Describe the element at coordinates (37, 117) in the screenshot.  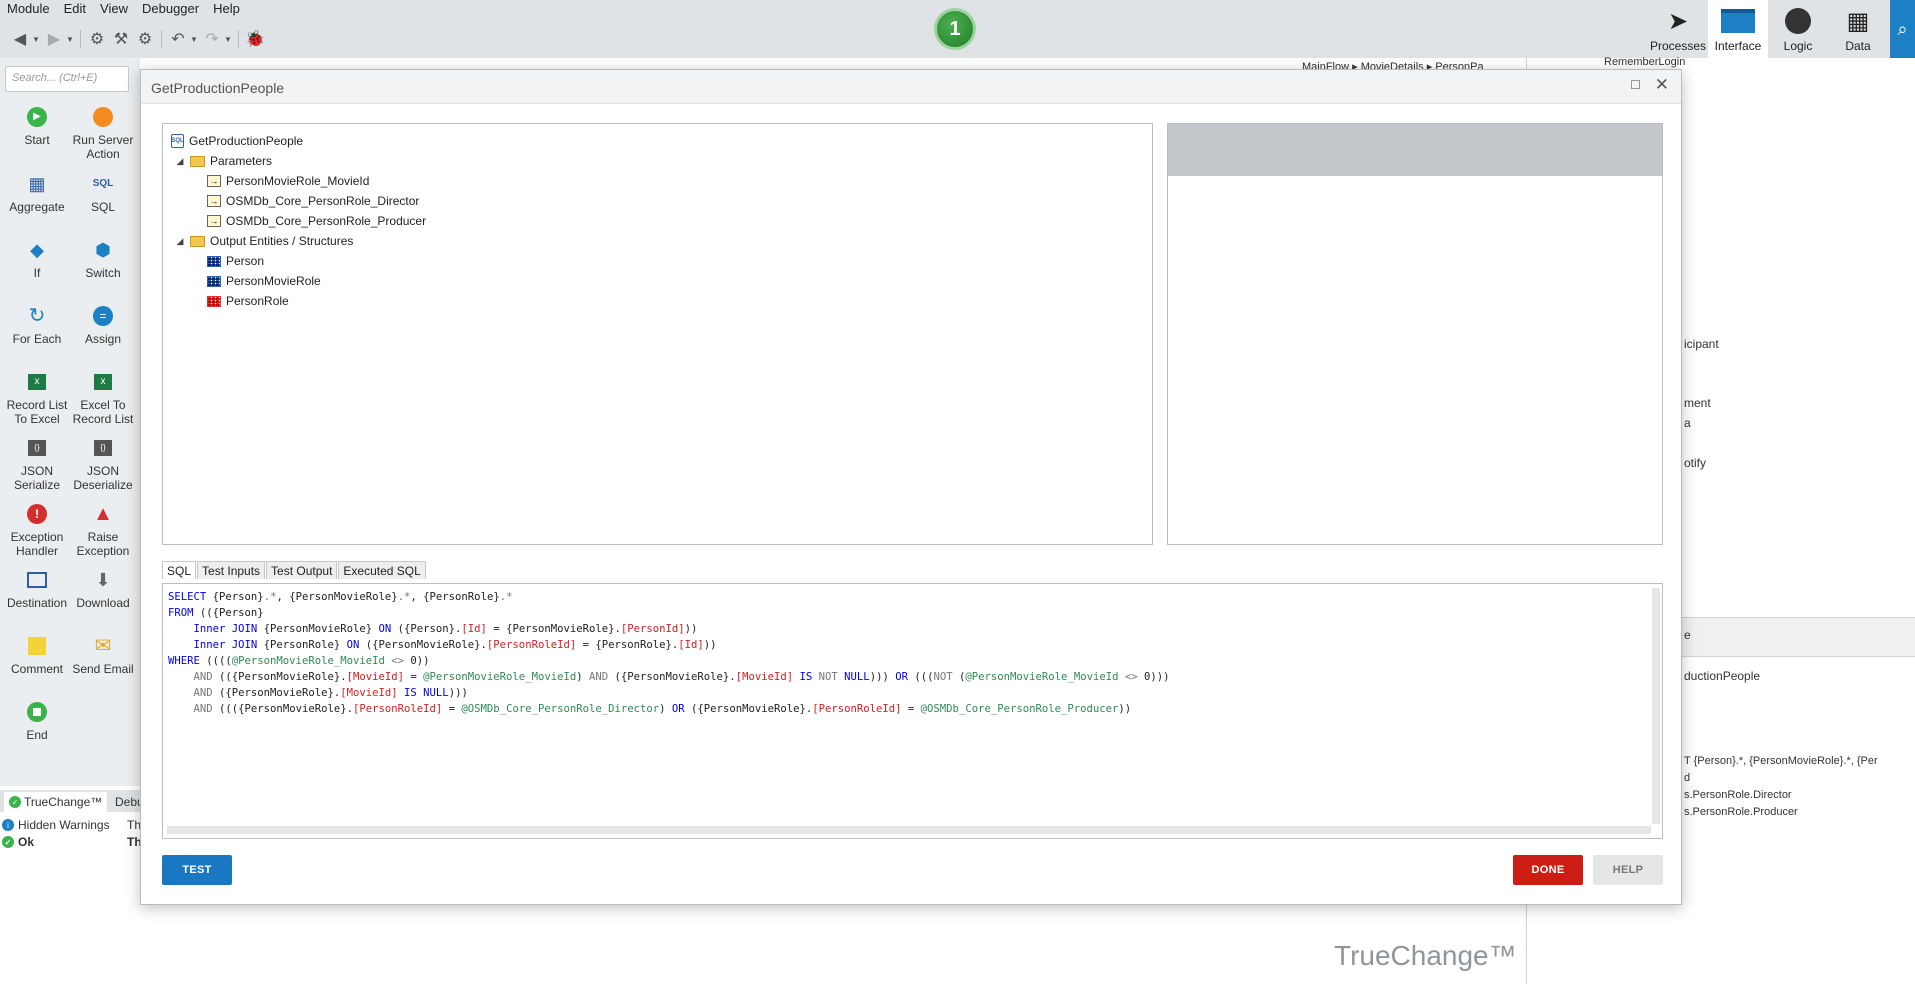
I see `start-icon: ▶` at that location.